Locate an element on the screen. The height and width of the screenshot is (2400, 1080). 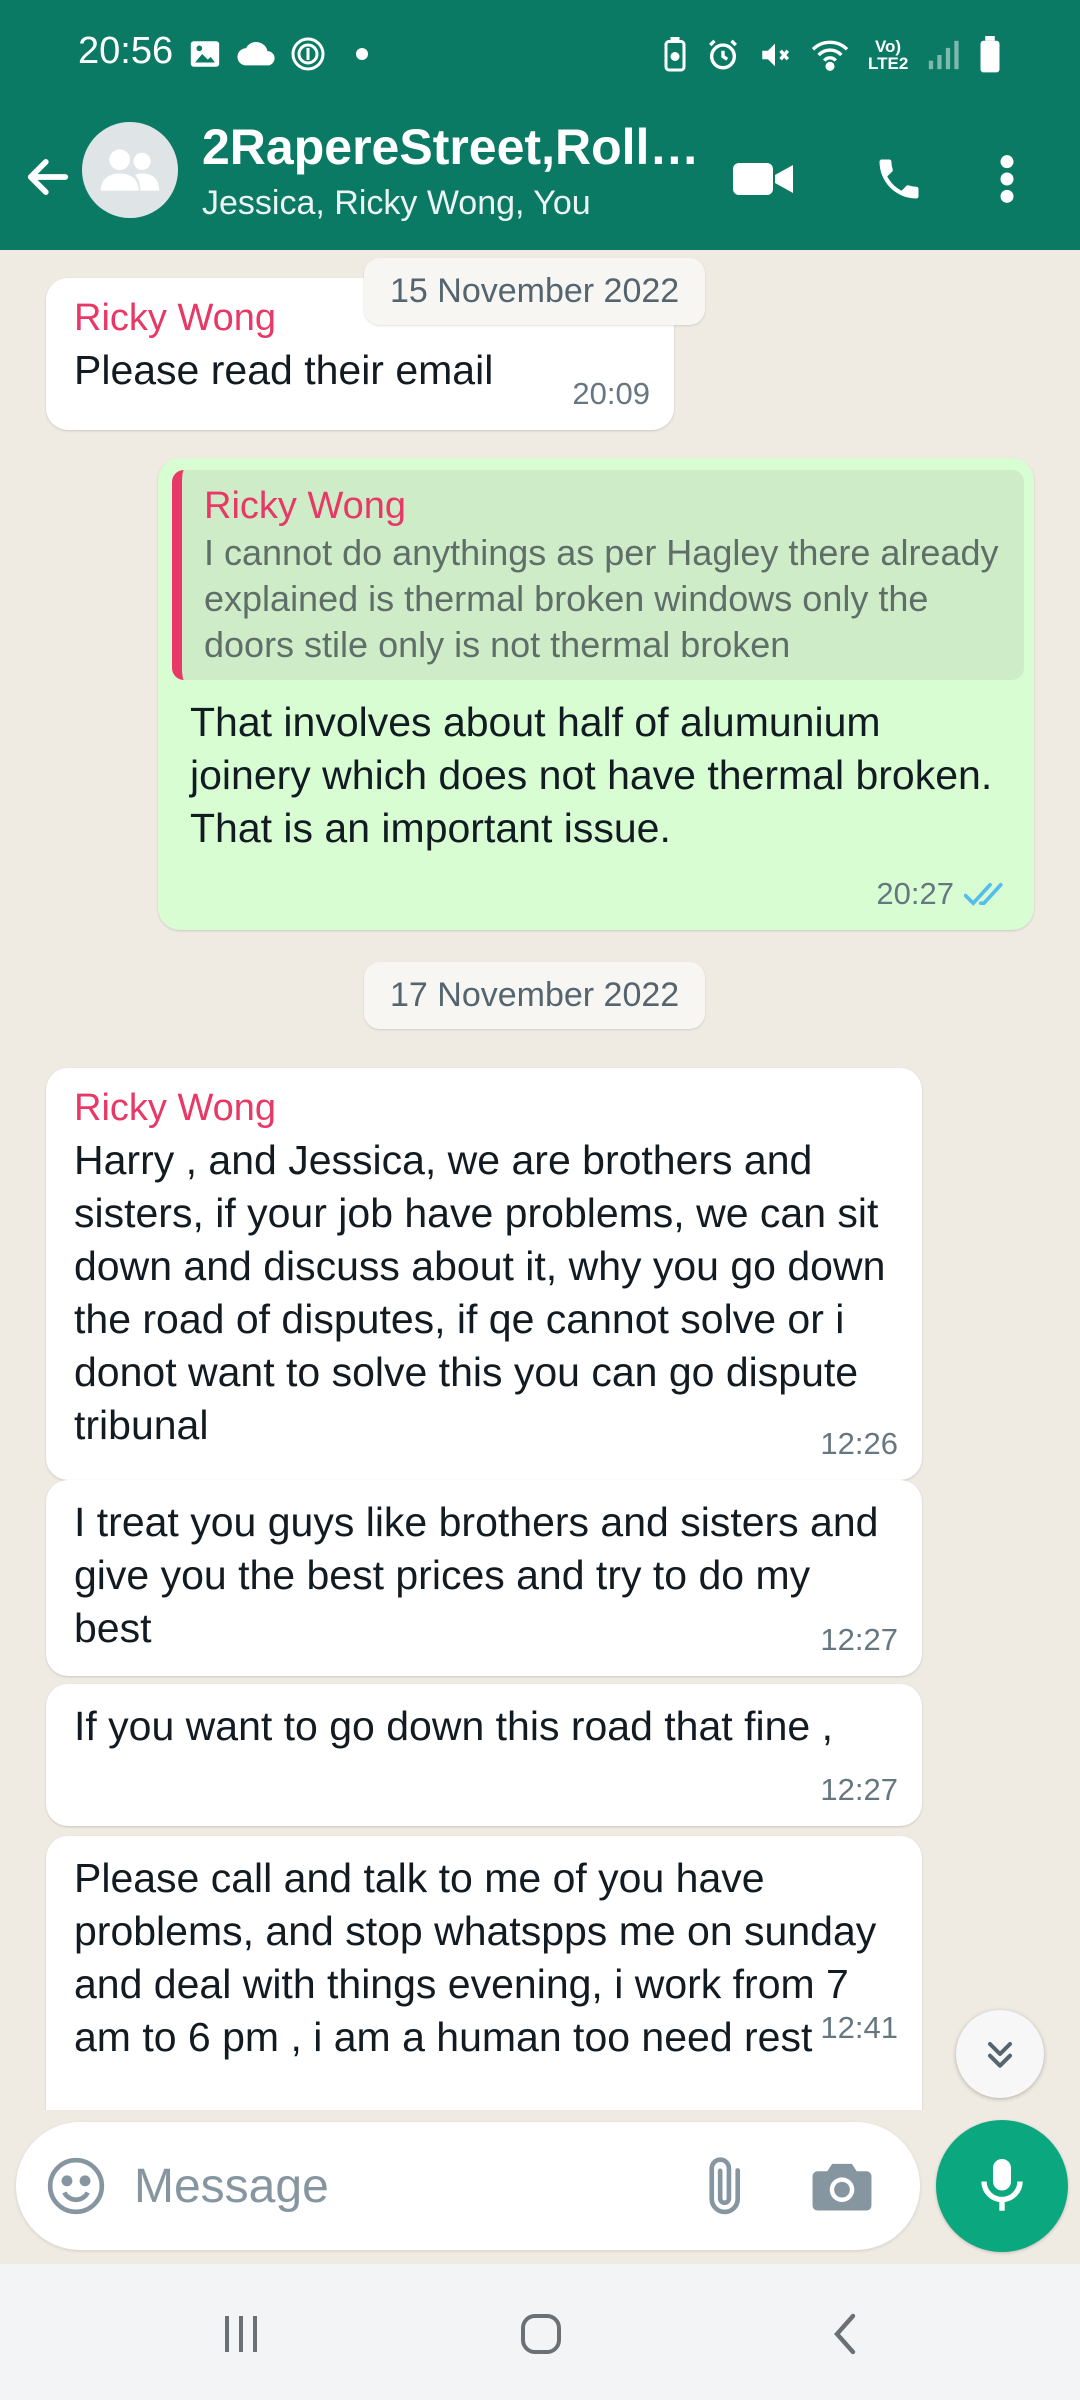
recent-apps-button is located at coordinates (241, 2334).